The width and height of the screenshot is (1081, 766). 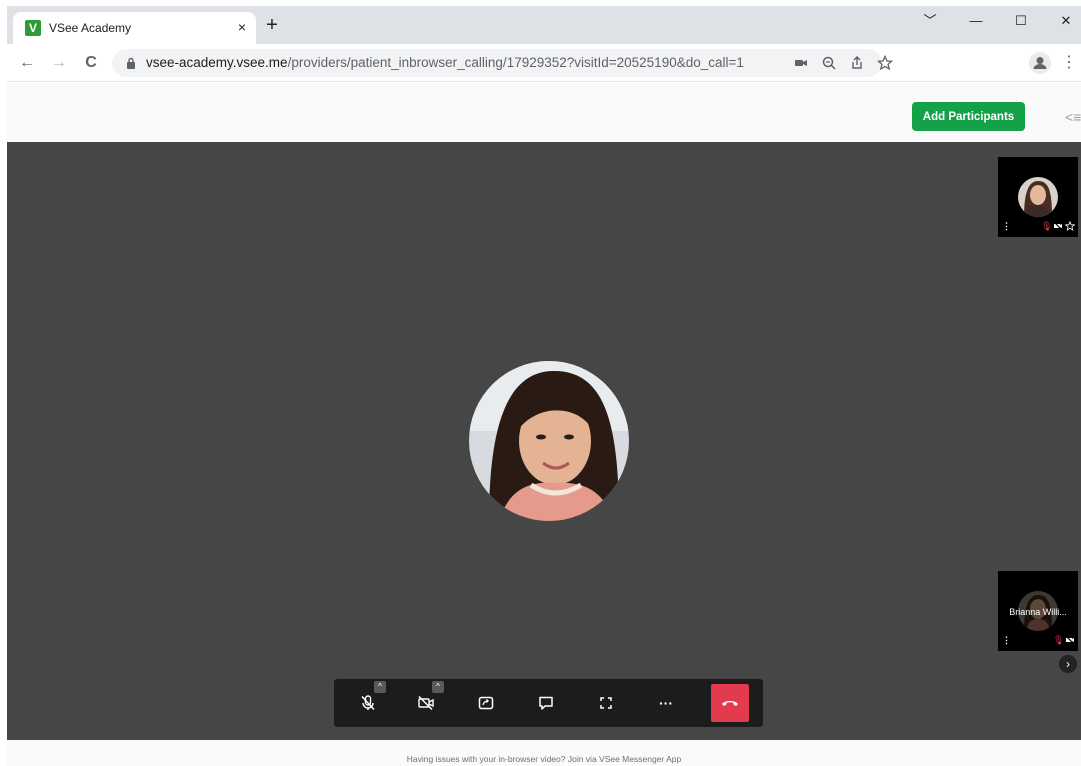 I want to click on window-close-button: ✕, so click(x=1066, y=21).